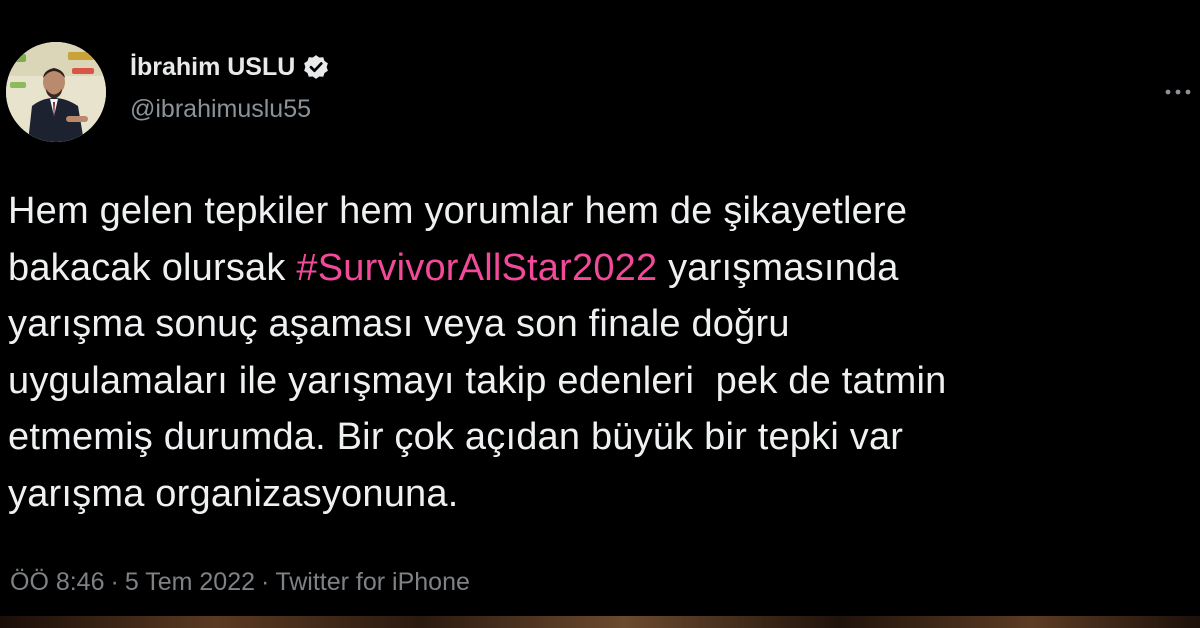  I want to click on user-handle: @ibrahimuslu55, so click(220, 109).